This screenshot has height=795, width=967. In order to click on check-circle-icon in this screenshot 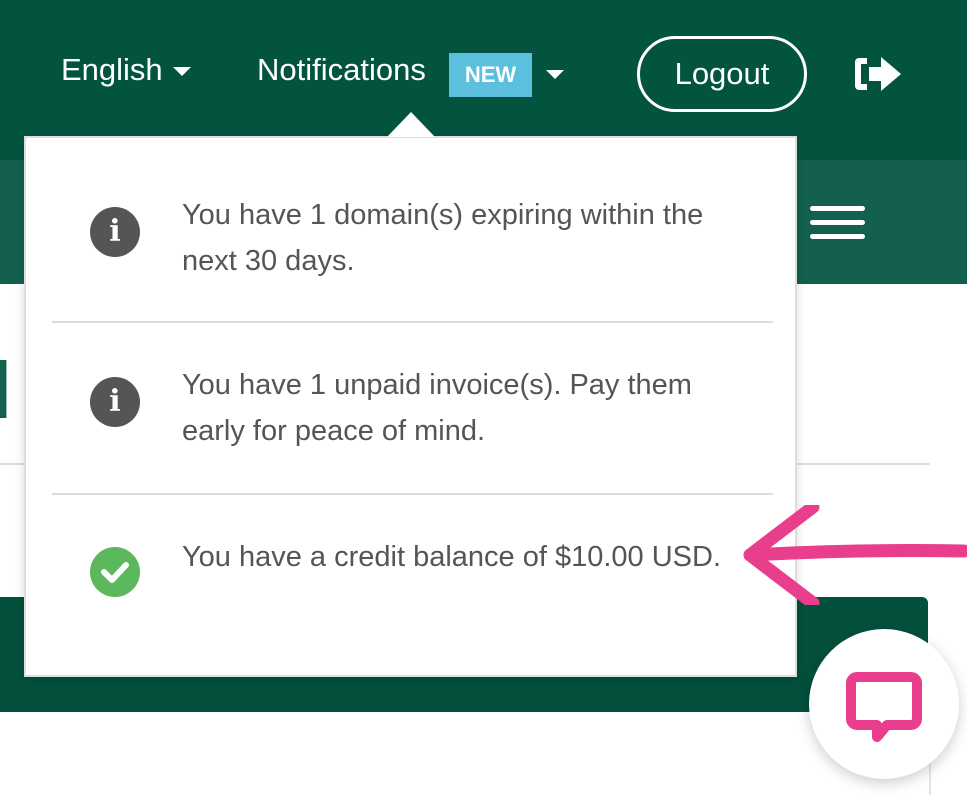, I will do `click(115, 572)`.